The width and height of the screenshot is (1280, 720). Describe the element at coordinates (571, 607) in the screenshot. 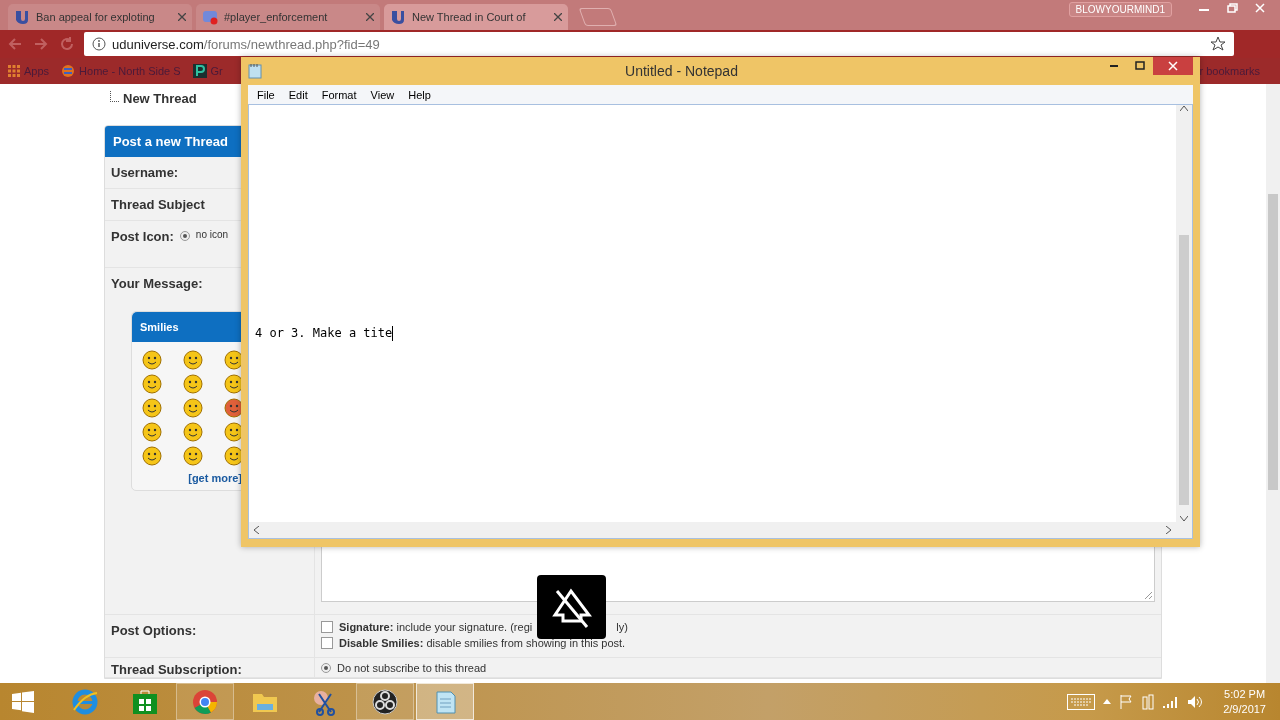

I see `no-audio-overlay-icon` at that location.